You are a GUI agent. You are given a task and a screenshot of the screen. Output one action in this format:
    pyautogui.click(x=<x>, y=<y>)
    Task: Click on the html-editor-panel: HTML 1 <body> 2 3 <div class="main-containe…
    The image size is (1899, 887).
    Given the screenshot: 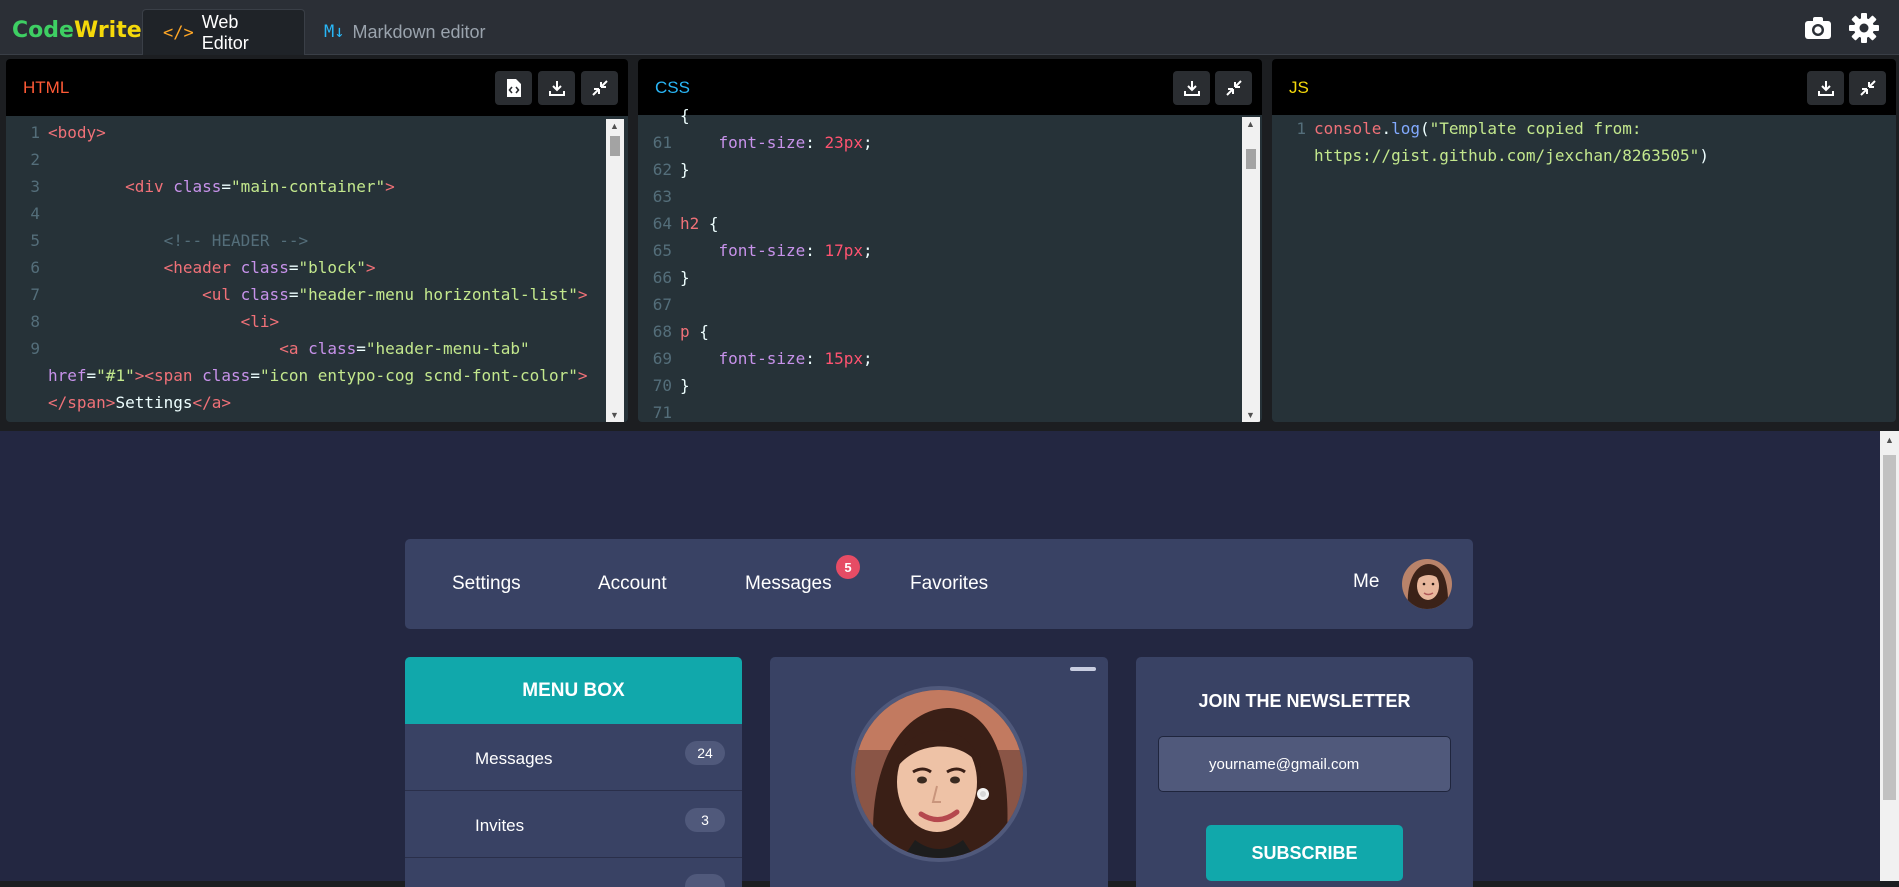 What is the action you would take?
    pyautogui.click(x=317, y=240)
    